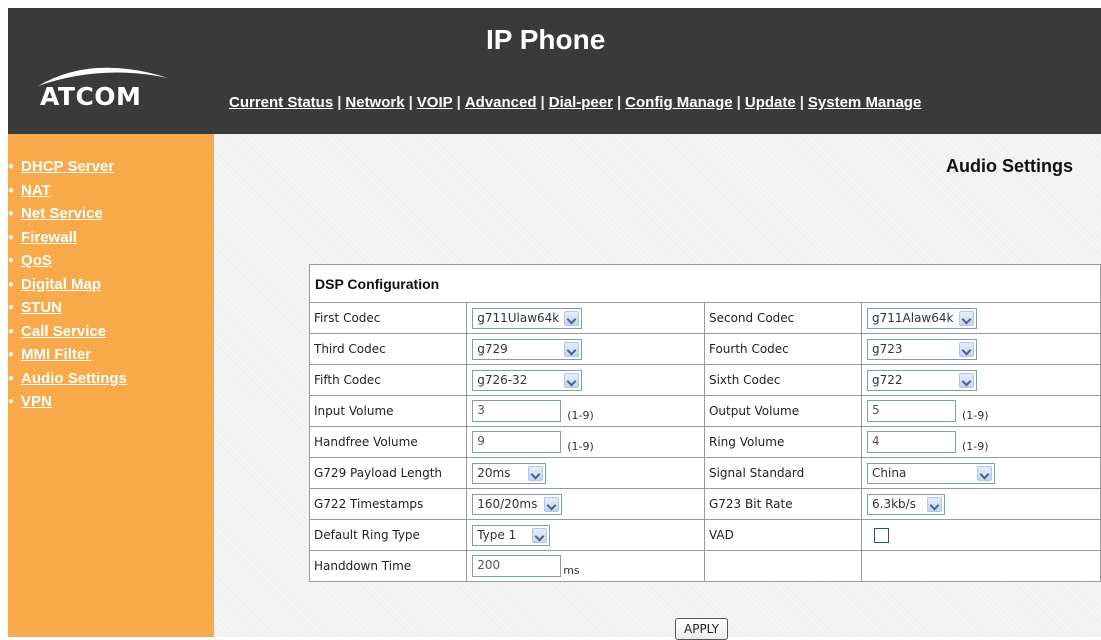 This screenshot has height=640, width=1101. What do you see at coordinates (111, 262) in the screenshot?
I see `sidebar-item-qos: ● QoS` at bounding box center [111, 262].